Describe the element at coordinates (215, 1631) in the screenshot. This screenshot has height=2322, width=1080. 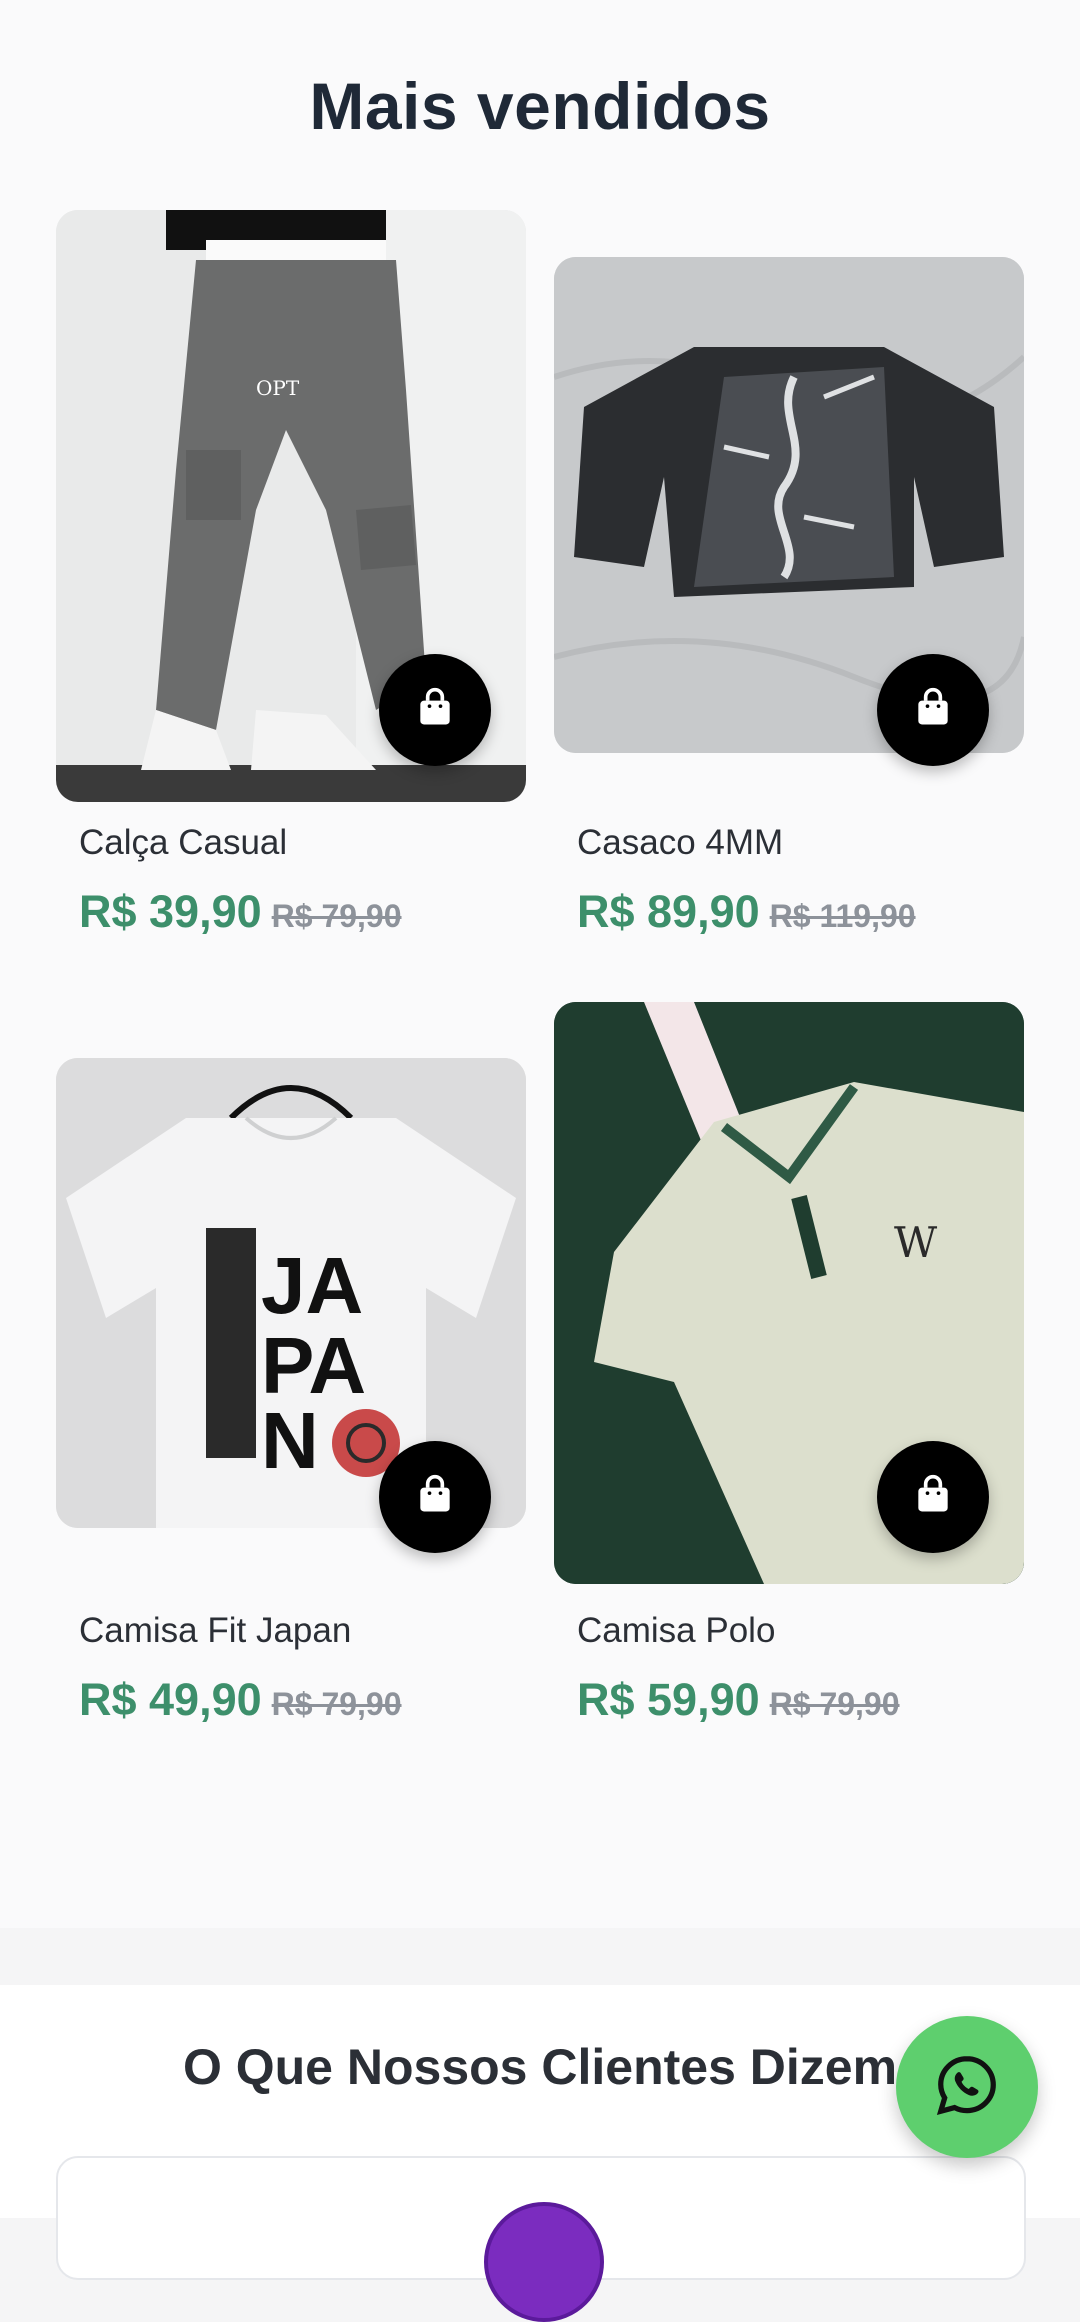
I see `product-name: Camisa Fit Japan` at that location.